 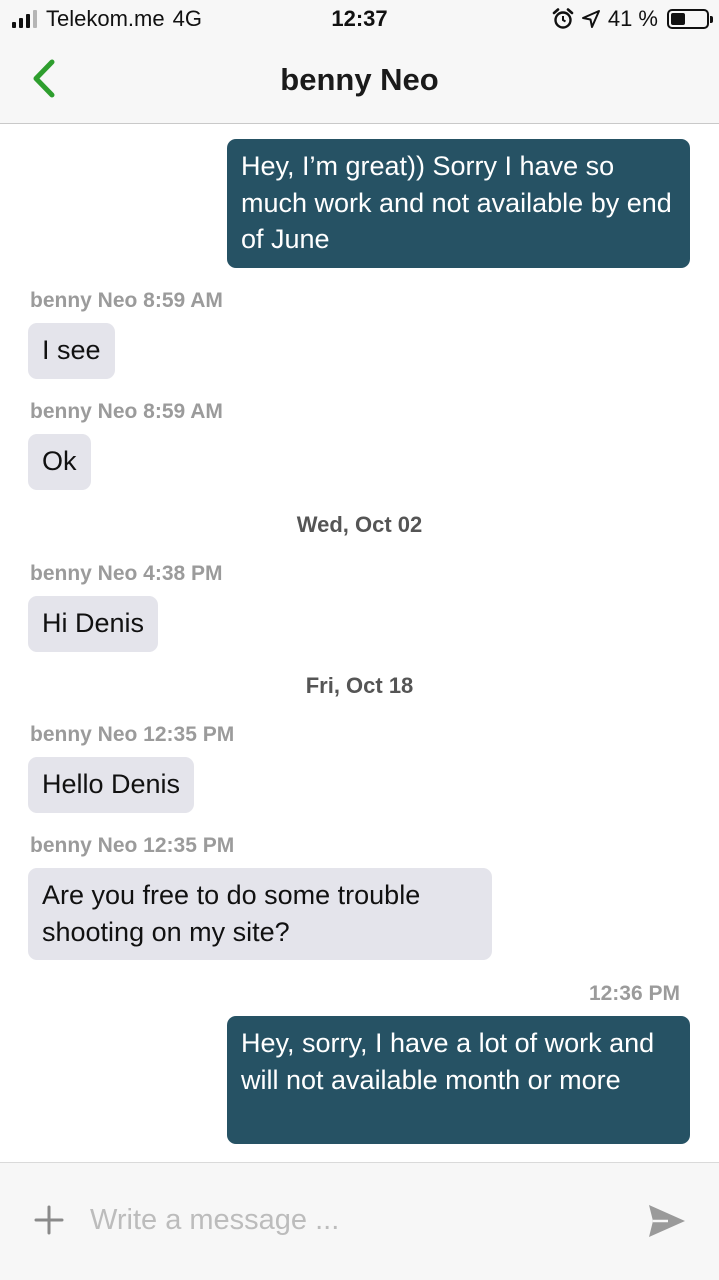 What do you see at coordinates (690, 19) in the screenshot?
I see `battery-icon` at bounding box center [690, 19].